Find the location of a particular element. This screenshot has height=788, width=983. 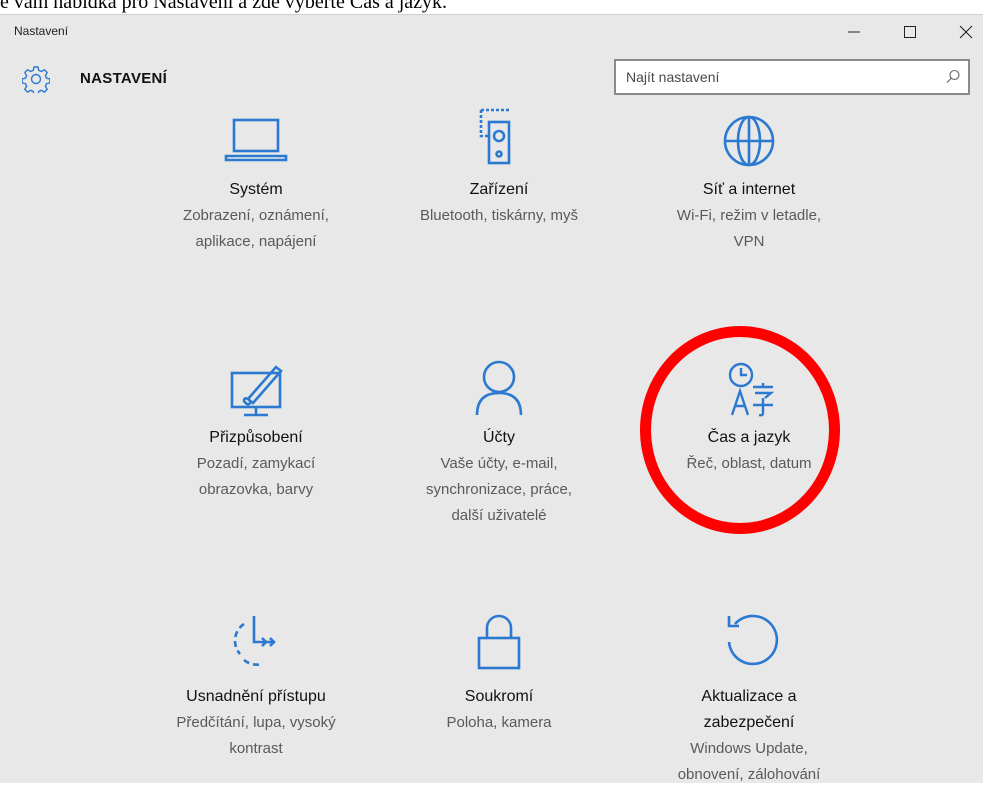

globe-icon is located at coordinates (749, 141).